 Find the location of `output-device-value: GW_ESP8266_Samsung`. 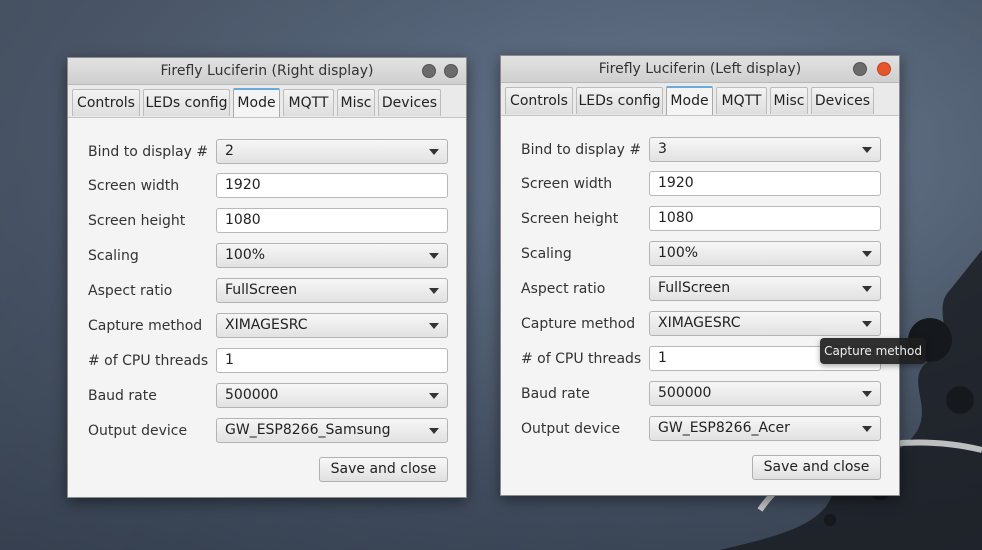

output-device-value: GW_ESP8266_Samsung is located at coordinates (308, 430).